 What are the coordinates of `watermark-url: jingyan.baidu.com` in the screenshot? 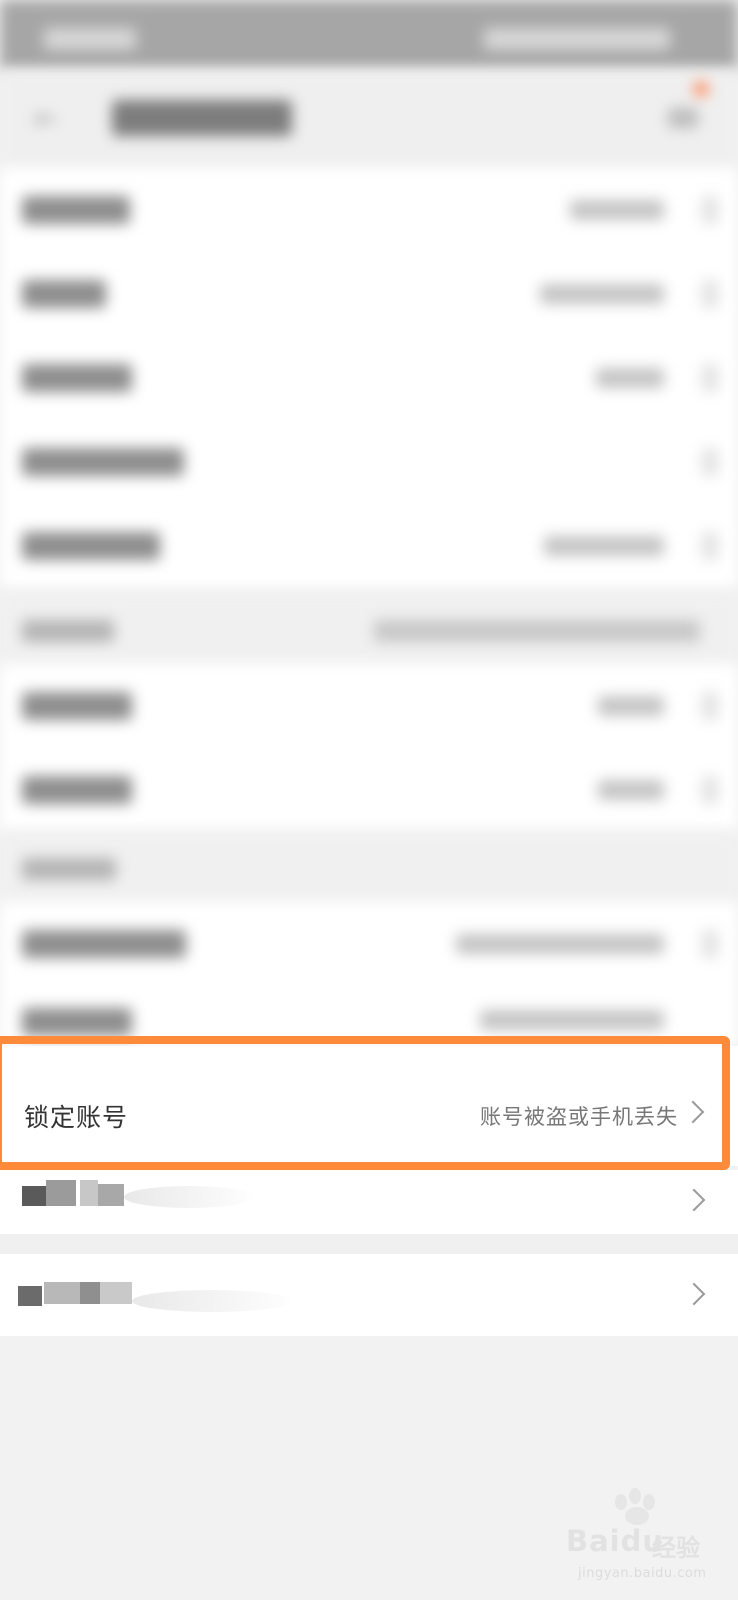 It's located at (642, 1573).